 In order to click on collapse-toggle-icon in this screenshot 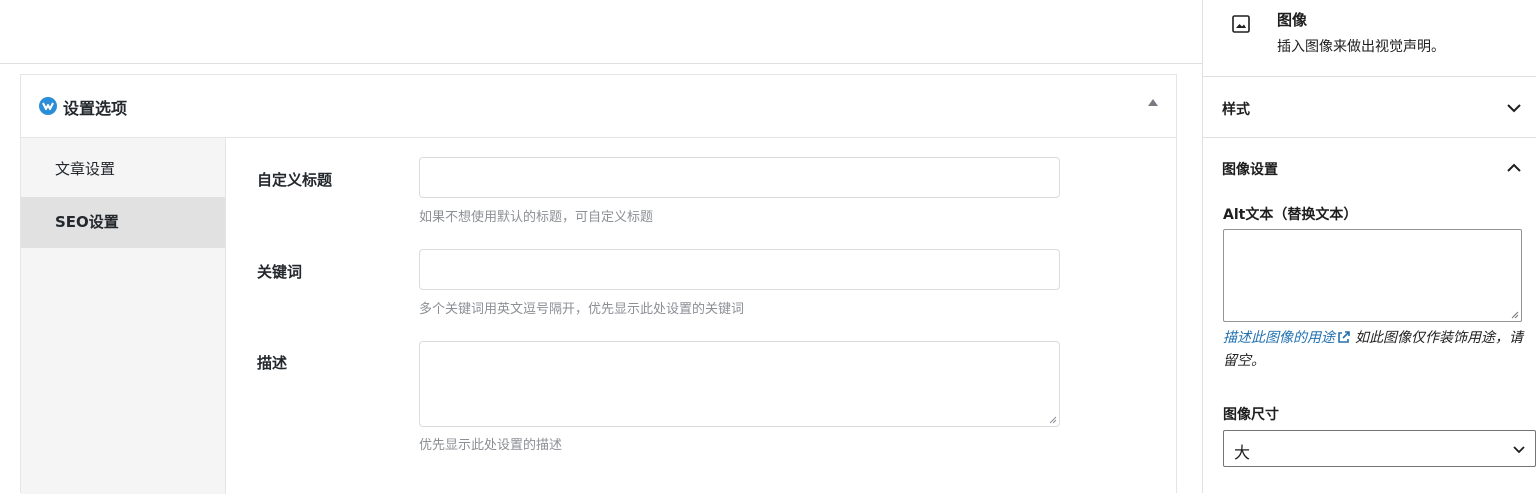, I will do `click(1153, 102)`.